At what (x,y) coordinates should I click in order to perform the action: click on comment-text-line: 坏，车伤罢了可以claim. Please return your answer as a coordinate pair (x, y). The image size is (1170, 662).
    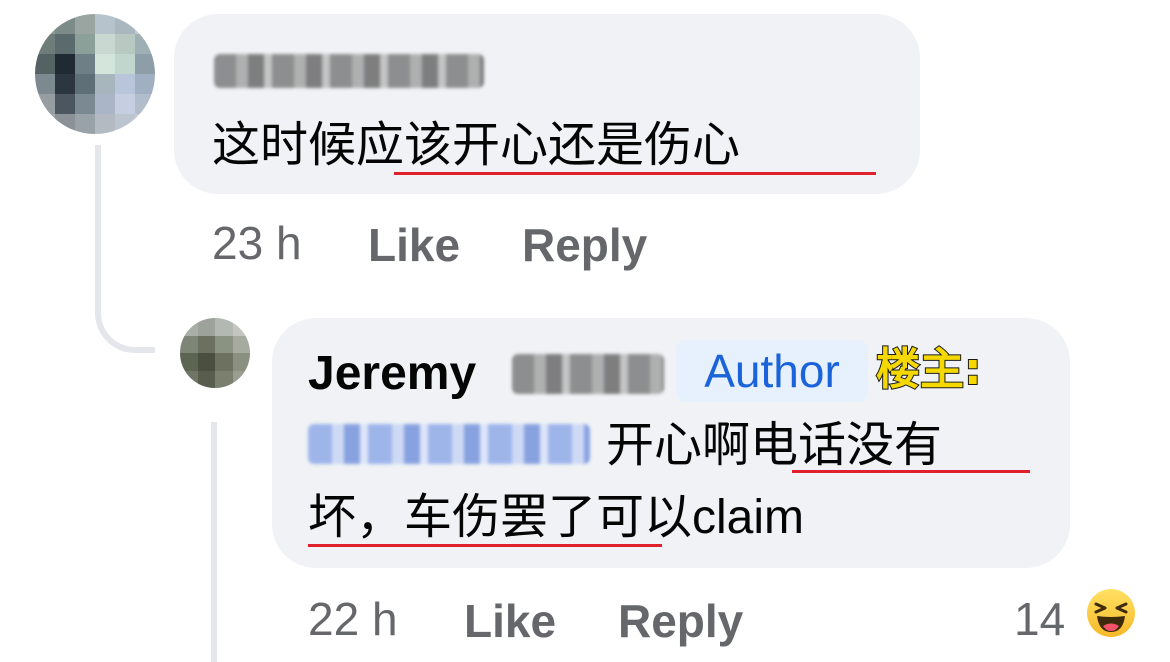
    Looking at the image, I should click on (556, 517).